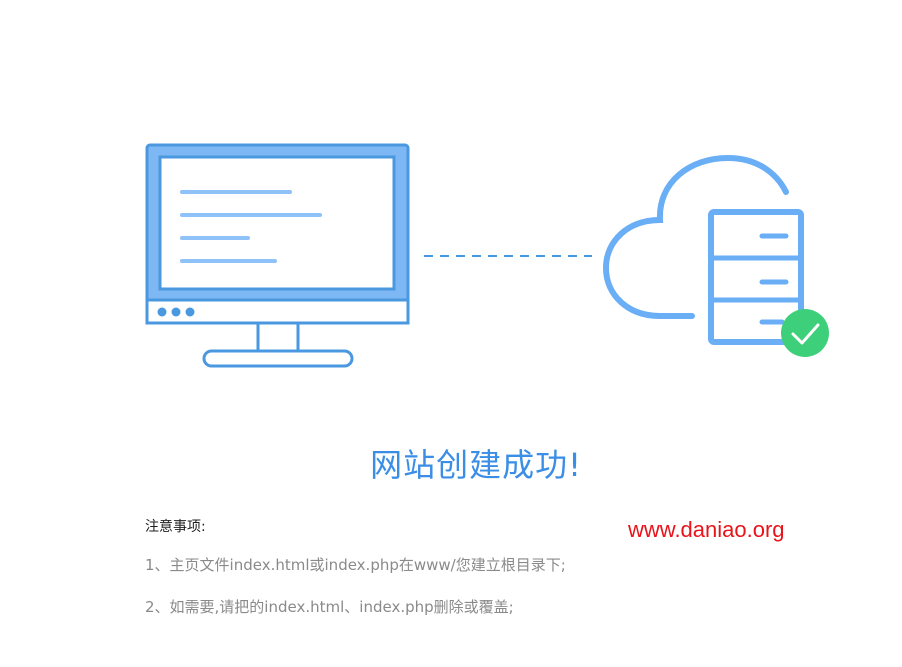 This screenshot has height=667, width=902. I want to click on note-item: 1、主页文件index.html或index.php在www/您建立根目录下;, so click(355, 565).